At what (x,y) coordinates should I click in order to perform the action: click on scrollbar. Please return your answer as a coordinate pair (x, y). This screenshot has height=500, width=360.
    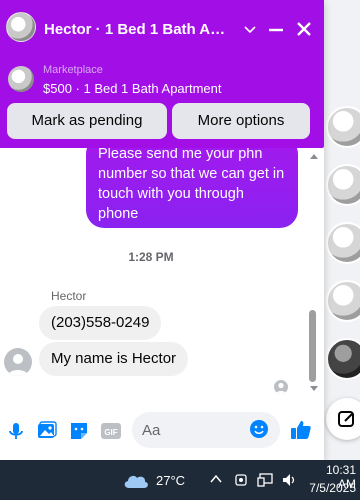
    Looking at the image, I should click on (314, 276).